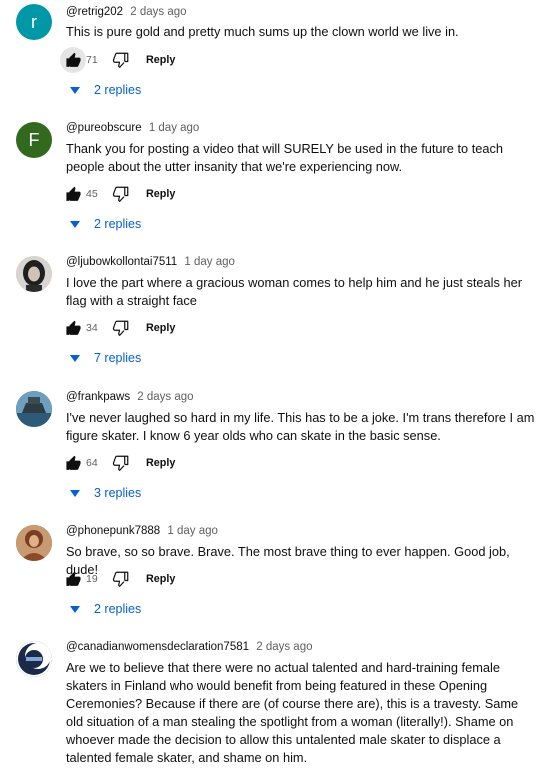 This screenshot has height=768, width=560. I want to click on comment-header: @frankpaws 2 days ago, so click(130, 397).